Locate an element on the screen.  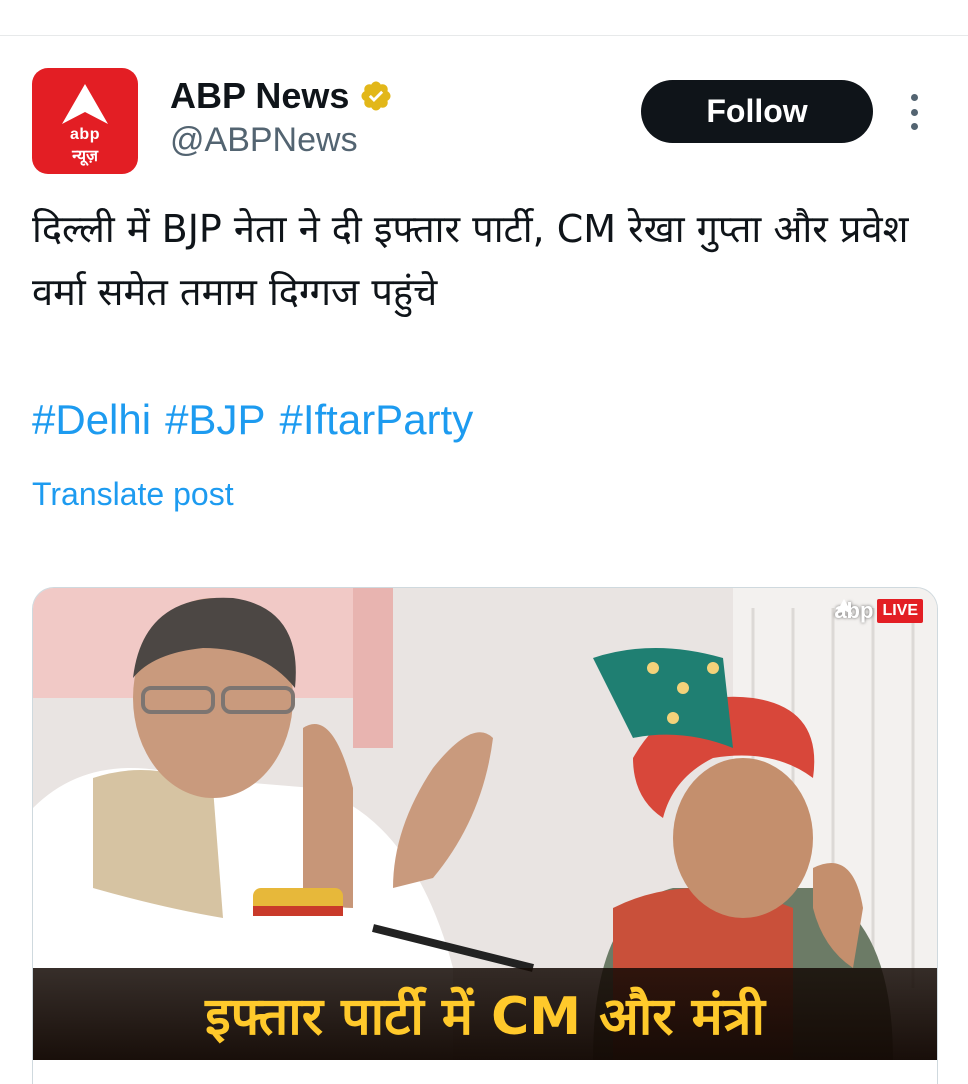
more-options-icon is located at coordinates (914, 112).